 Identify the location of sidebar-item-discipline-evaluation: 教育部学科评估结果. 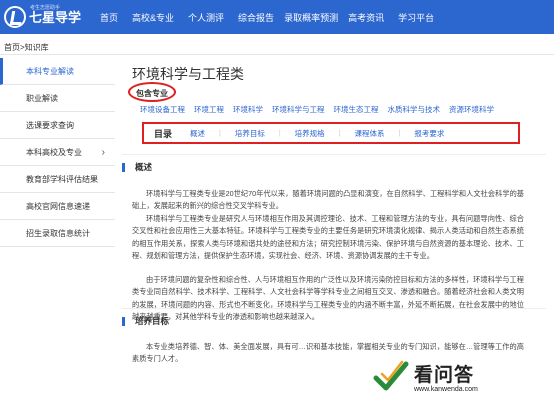
(57, 179).